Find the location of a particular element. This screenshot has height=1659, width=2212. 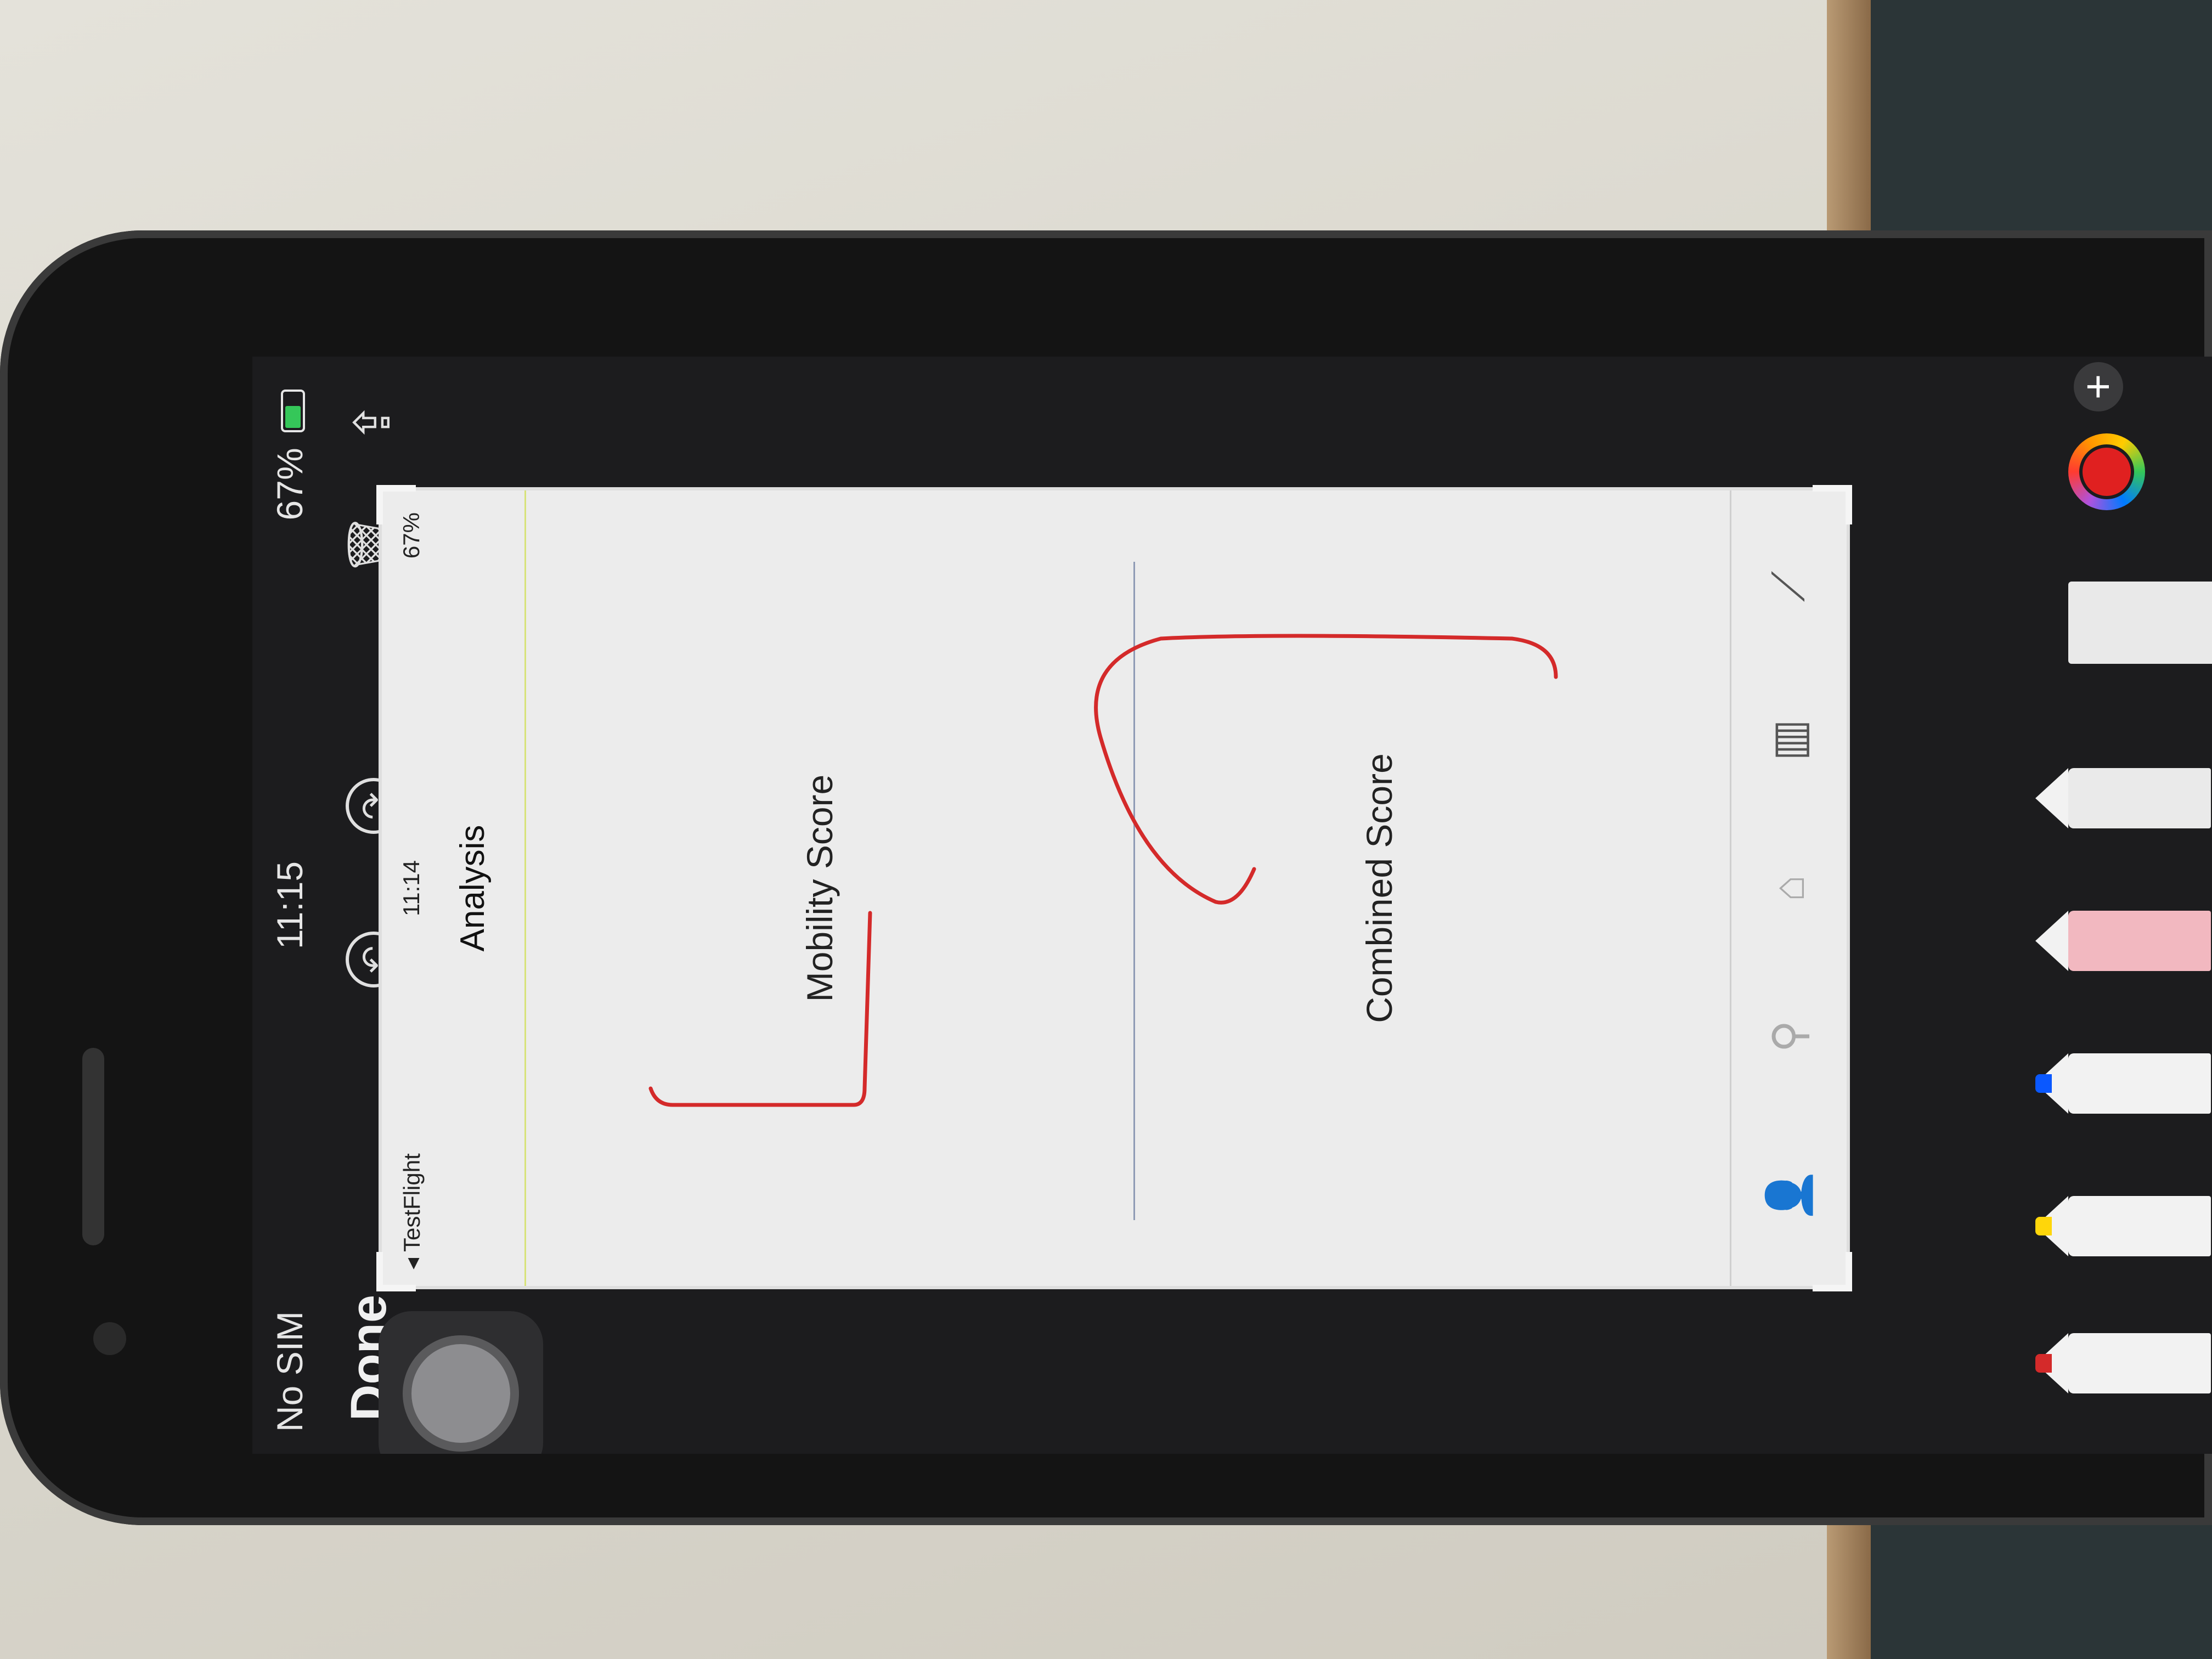

lasso-tool is located at coordinates (2139, 798).